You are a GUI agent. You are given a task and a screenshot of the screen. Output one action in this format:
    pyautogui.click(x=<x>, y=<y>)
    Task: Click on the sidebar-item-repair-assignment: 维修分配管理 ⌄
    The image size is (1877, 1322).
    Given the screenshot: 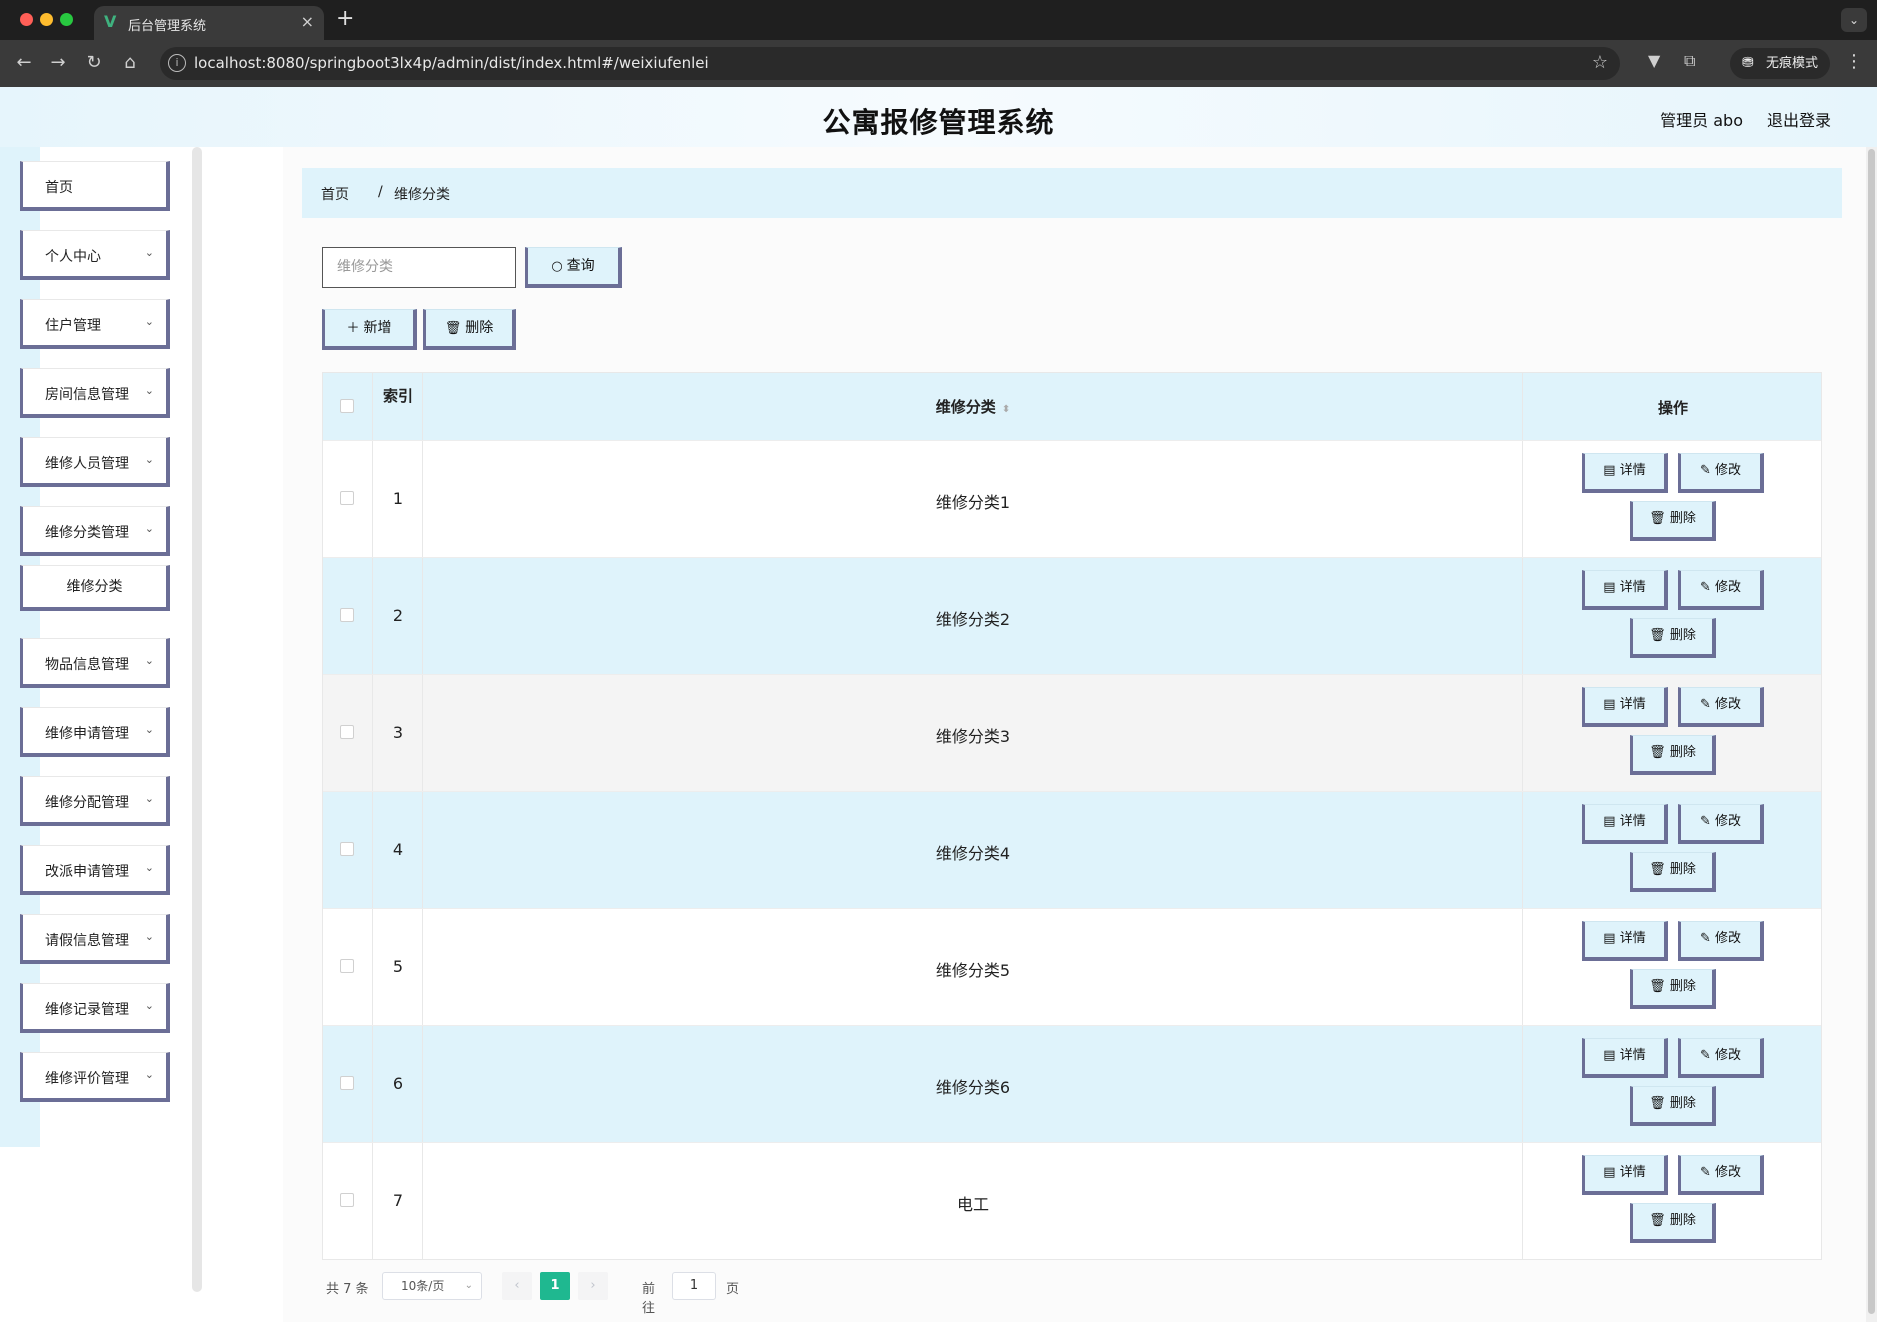 What is the action you would take?
    pyautogui.click(x=95, y=801)
    